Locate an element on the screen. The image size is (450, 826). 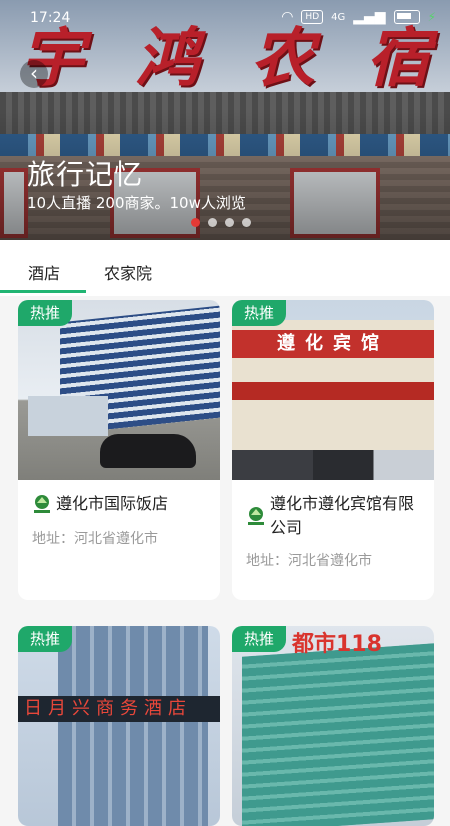
status-time: 17:24 is located at coordinates (50, 18).